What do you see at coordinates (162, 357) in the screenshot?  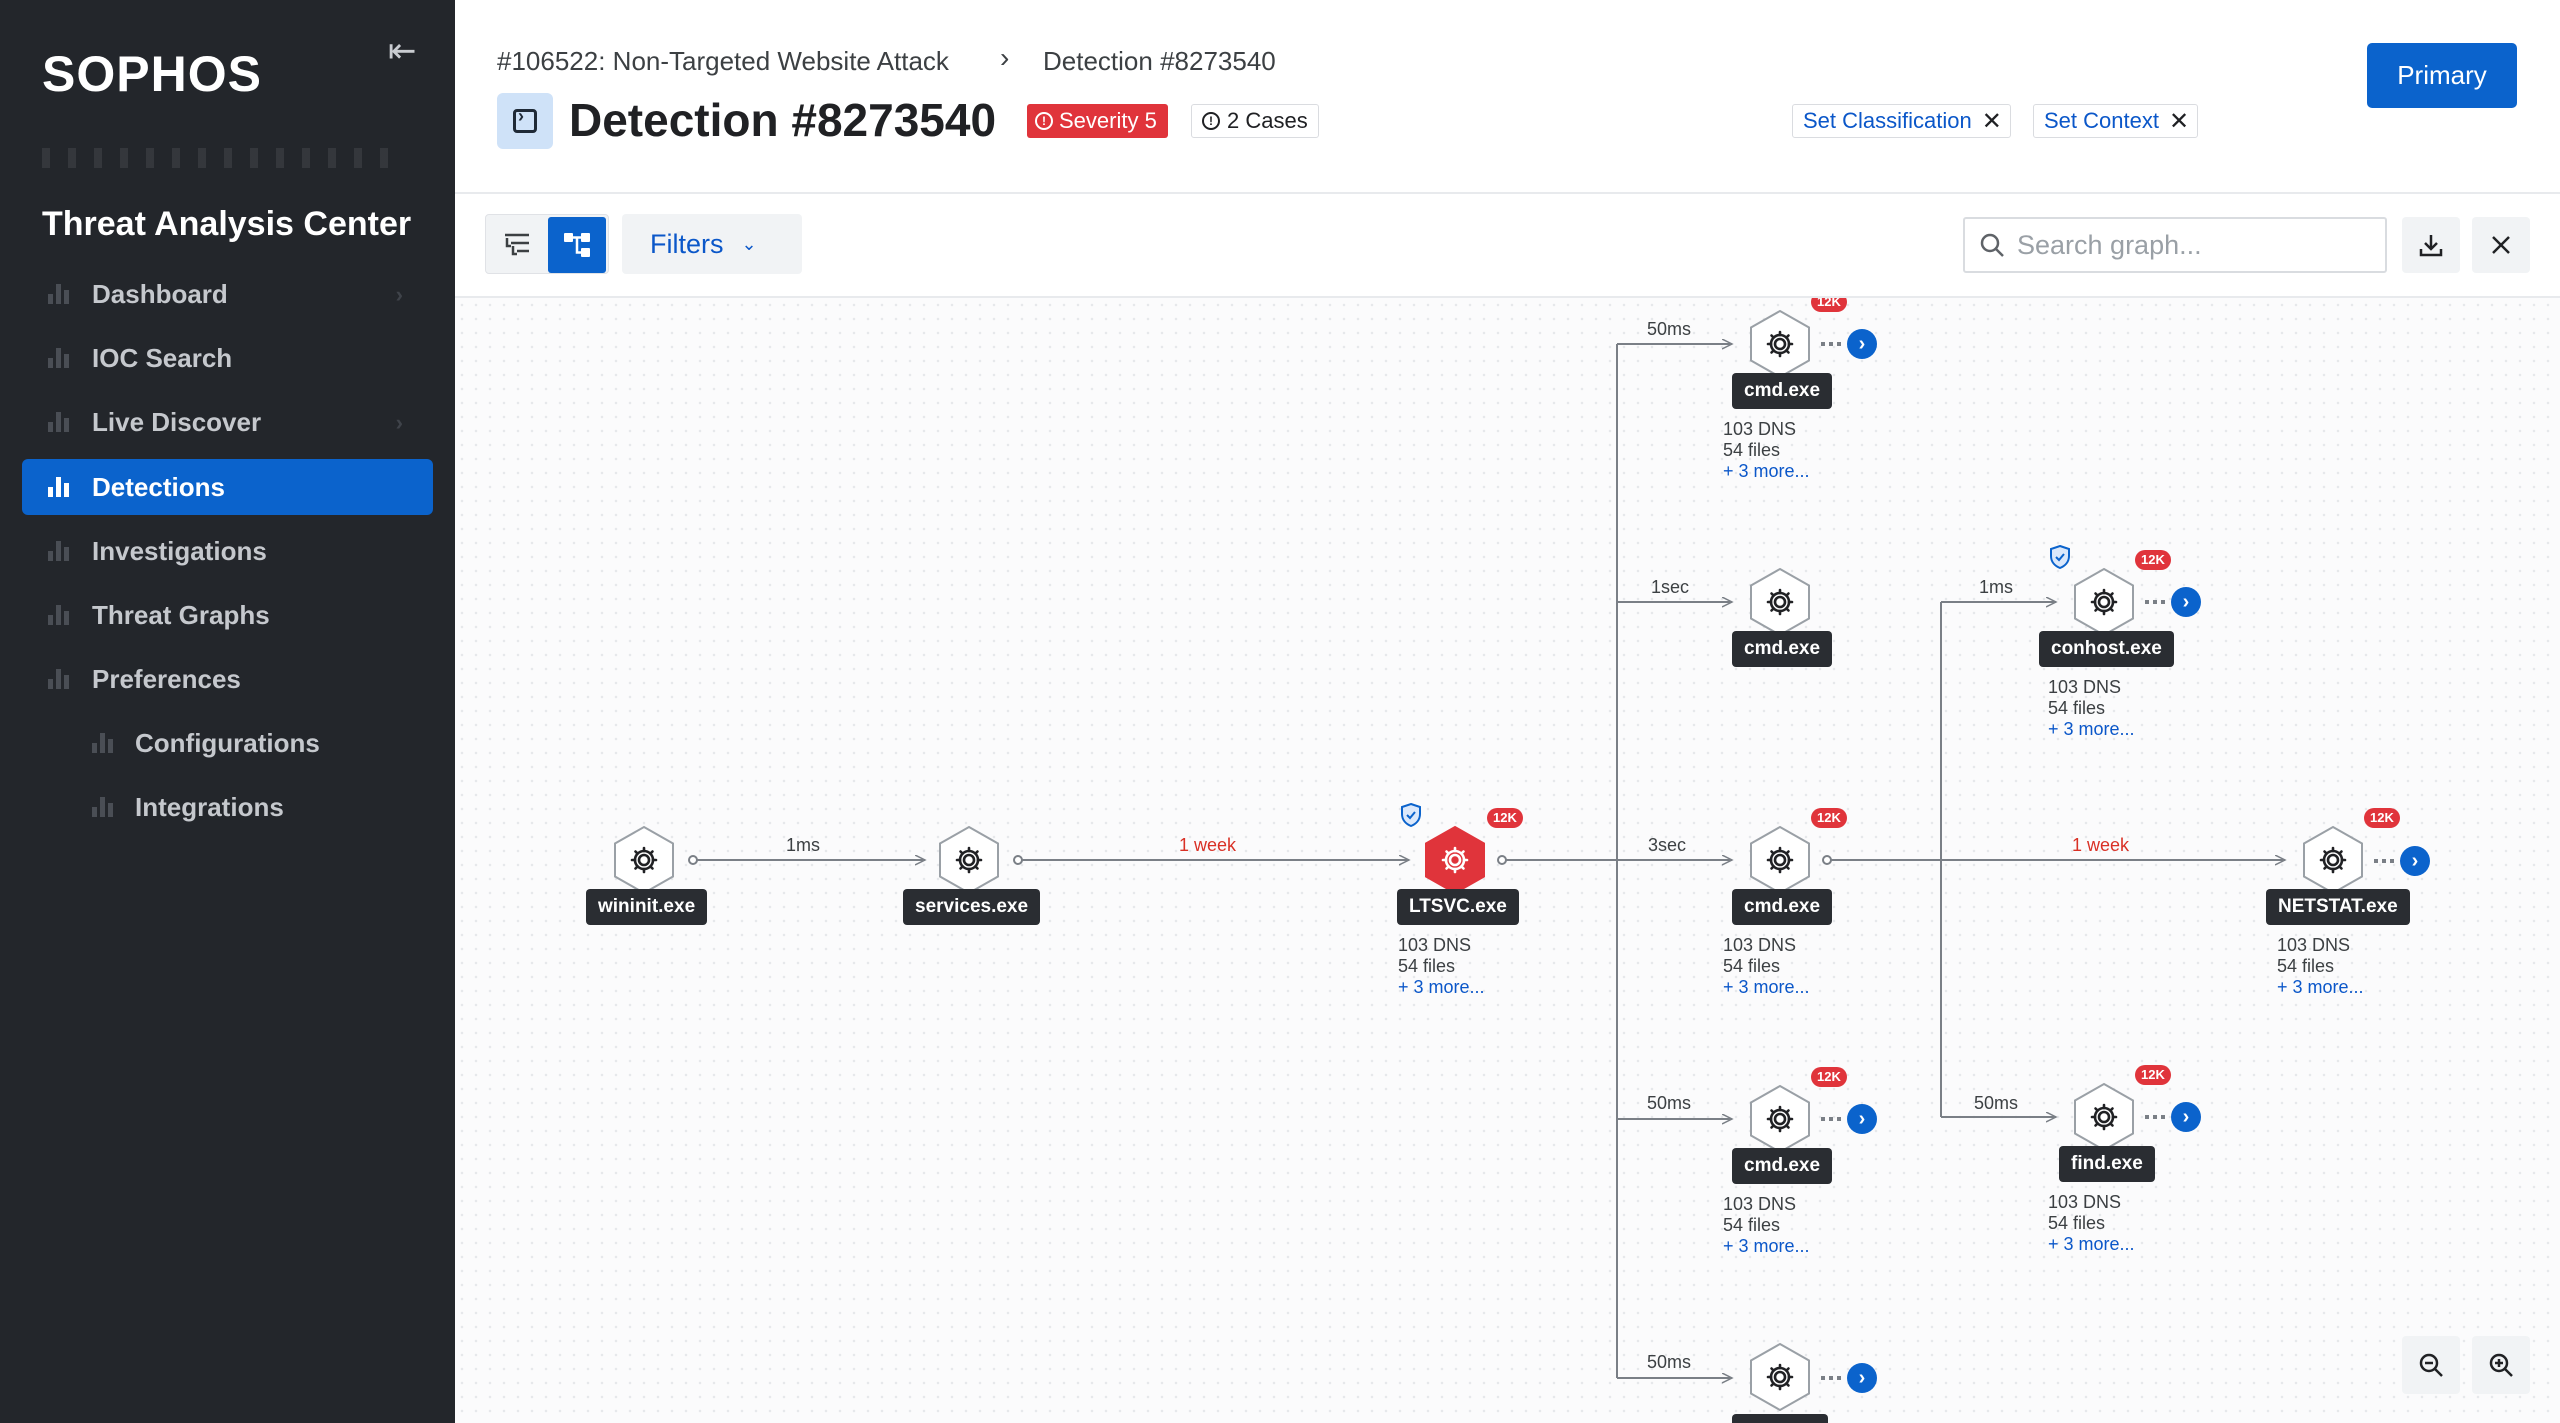 I see `sidebar-item-label: IOC Search` at bounding box center [162, 357].